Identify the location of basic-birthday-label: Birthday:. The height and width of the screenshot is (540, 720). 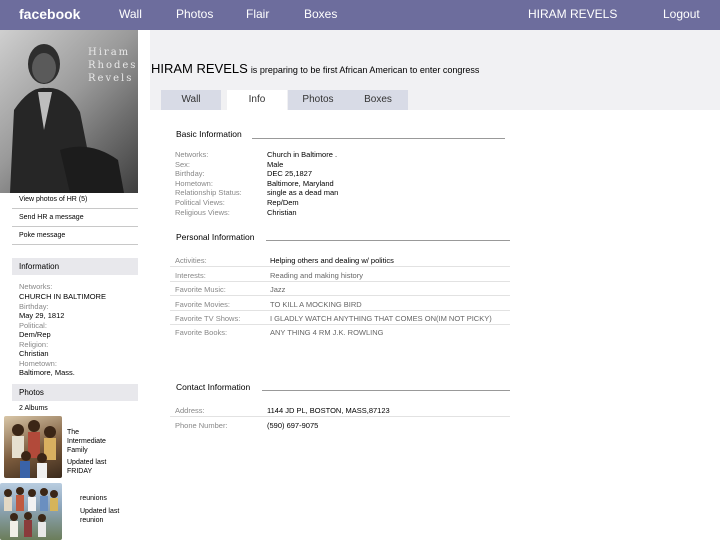
(190, 173).